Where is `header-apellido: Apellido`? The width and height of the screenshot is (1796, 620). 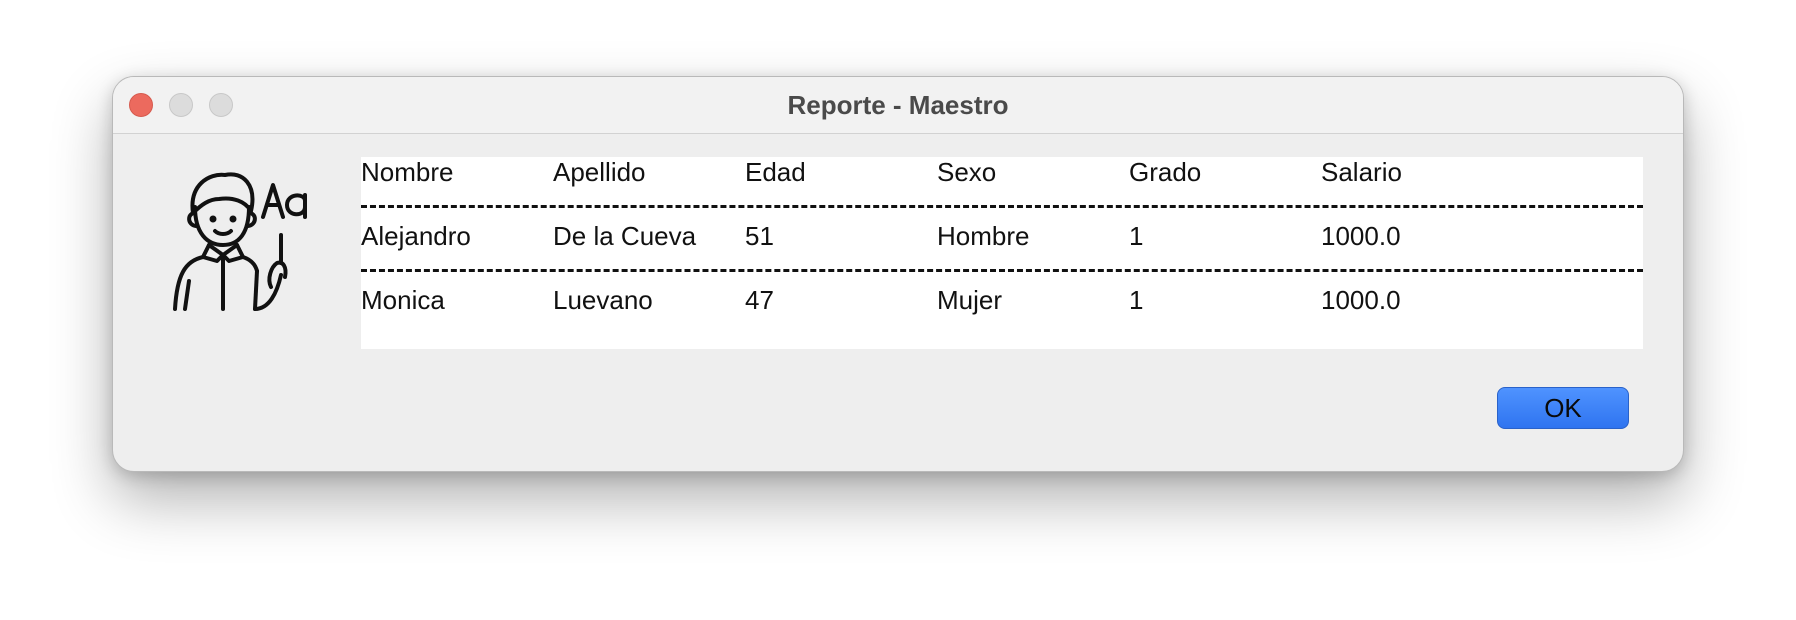
header-apellido: Apellido is located at coordinates (599, 172).